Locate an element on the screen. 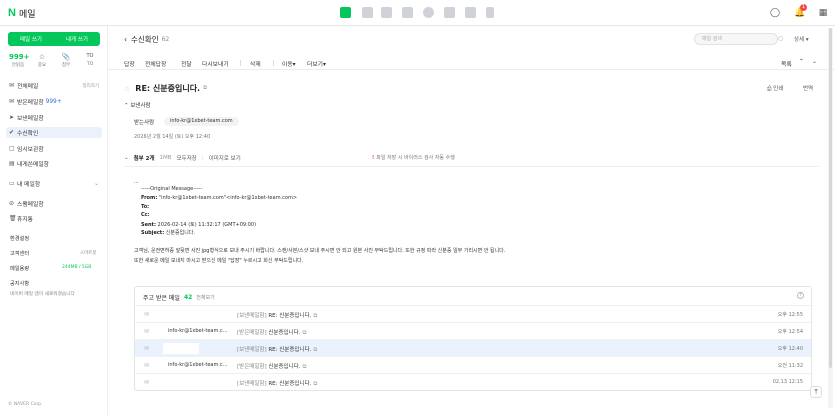 The image size is (835, 415). scrollbar-thumb is located at coordinates (830, 198).